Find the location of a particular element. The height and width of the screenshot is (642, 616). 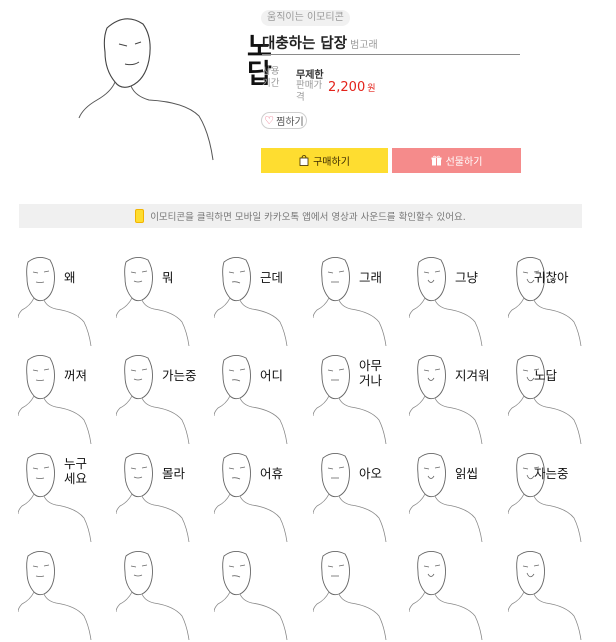

emoticon-label: 지겨워 is located at coordinates (472, 375).